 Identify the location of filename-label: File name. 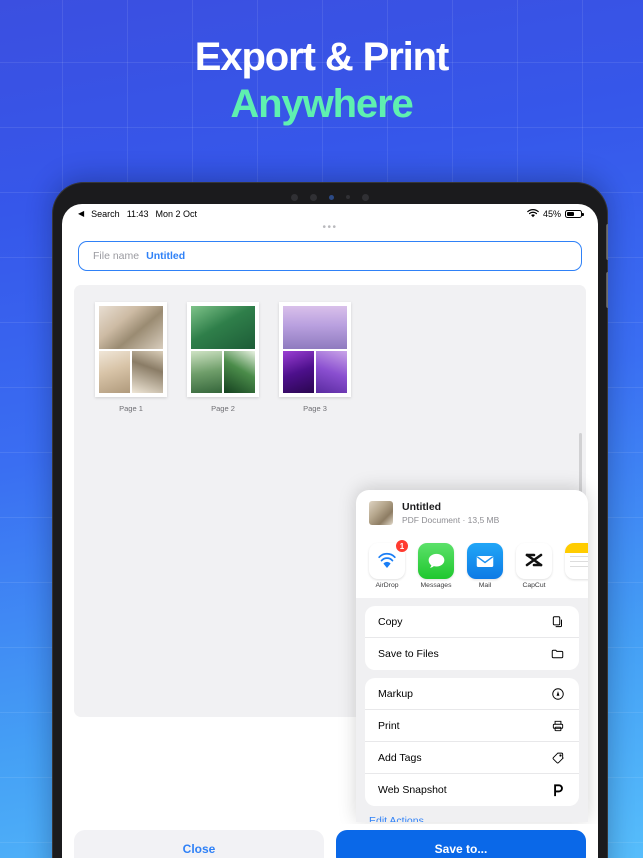
(116, 256).